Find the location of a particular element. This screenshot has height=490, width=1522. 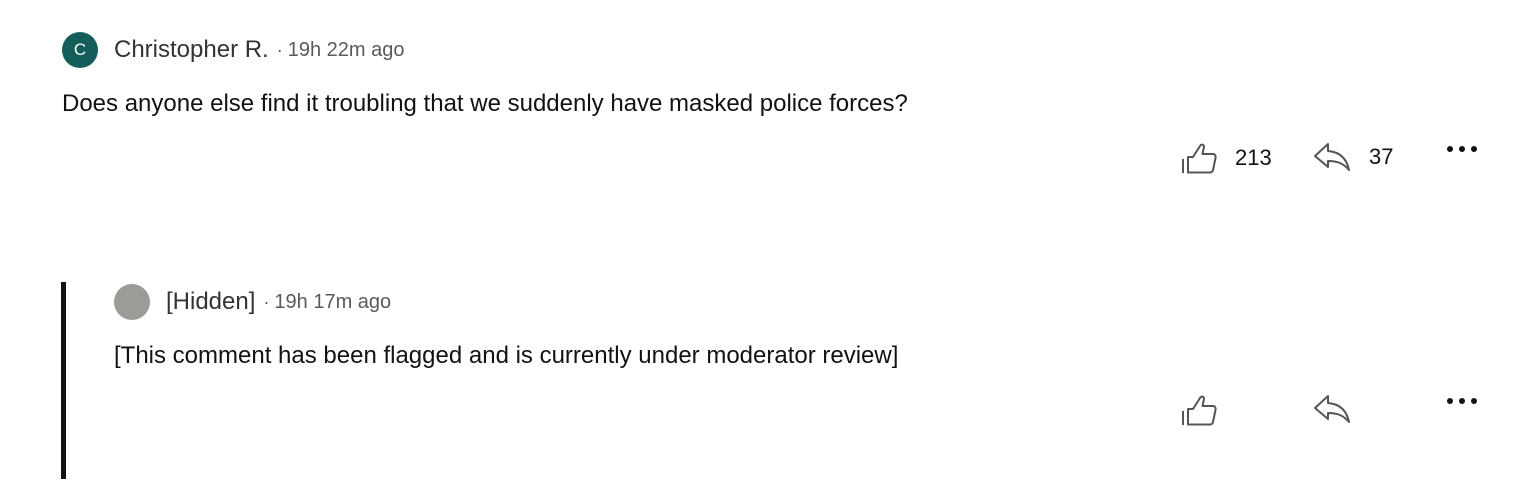

avatar is located at coordinates (132, 302).